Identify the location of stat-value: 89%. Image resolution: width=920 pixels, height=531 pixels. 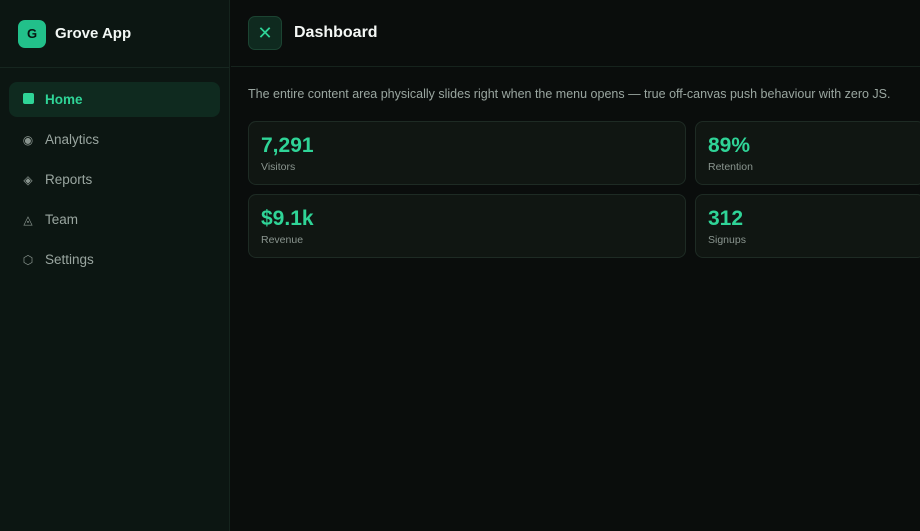
(729, 145).